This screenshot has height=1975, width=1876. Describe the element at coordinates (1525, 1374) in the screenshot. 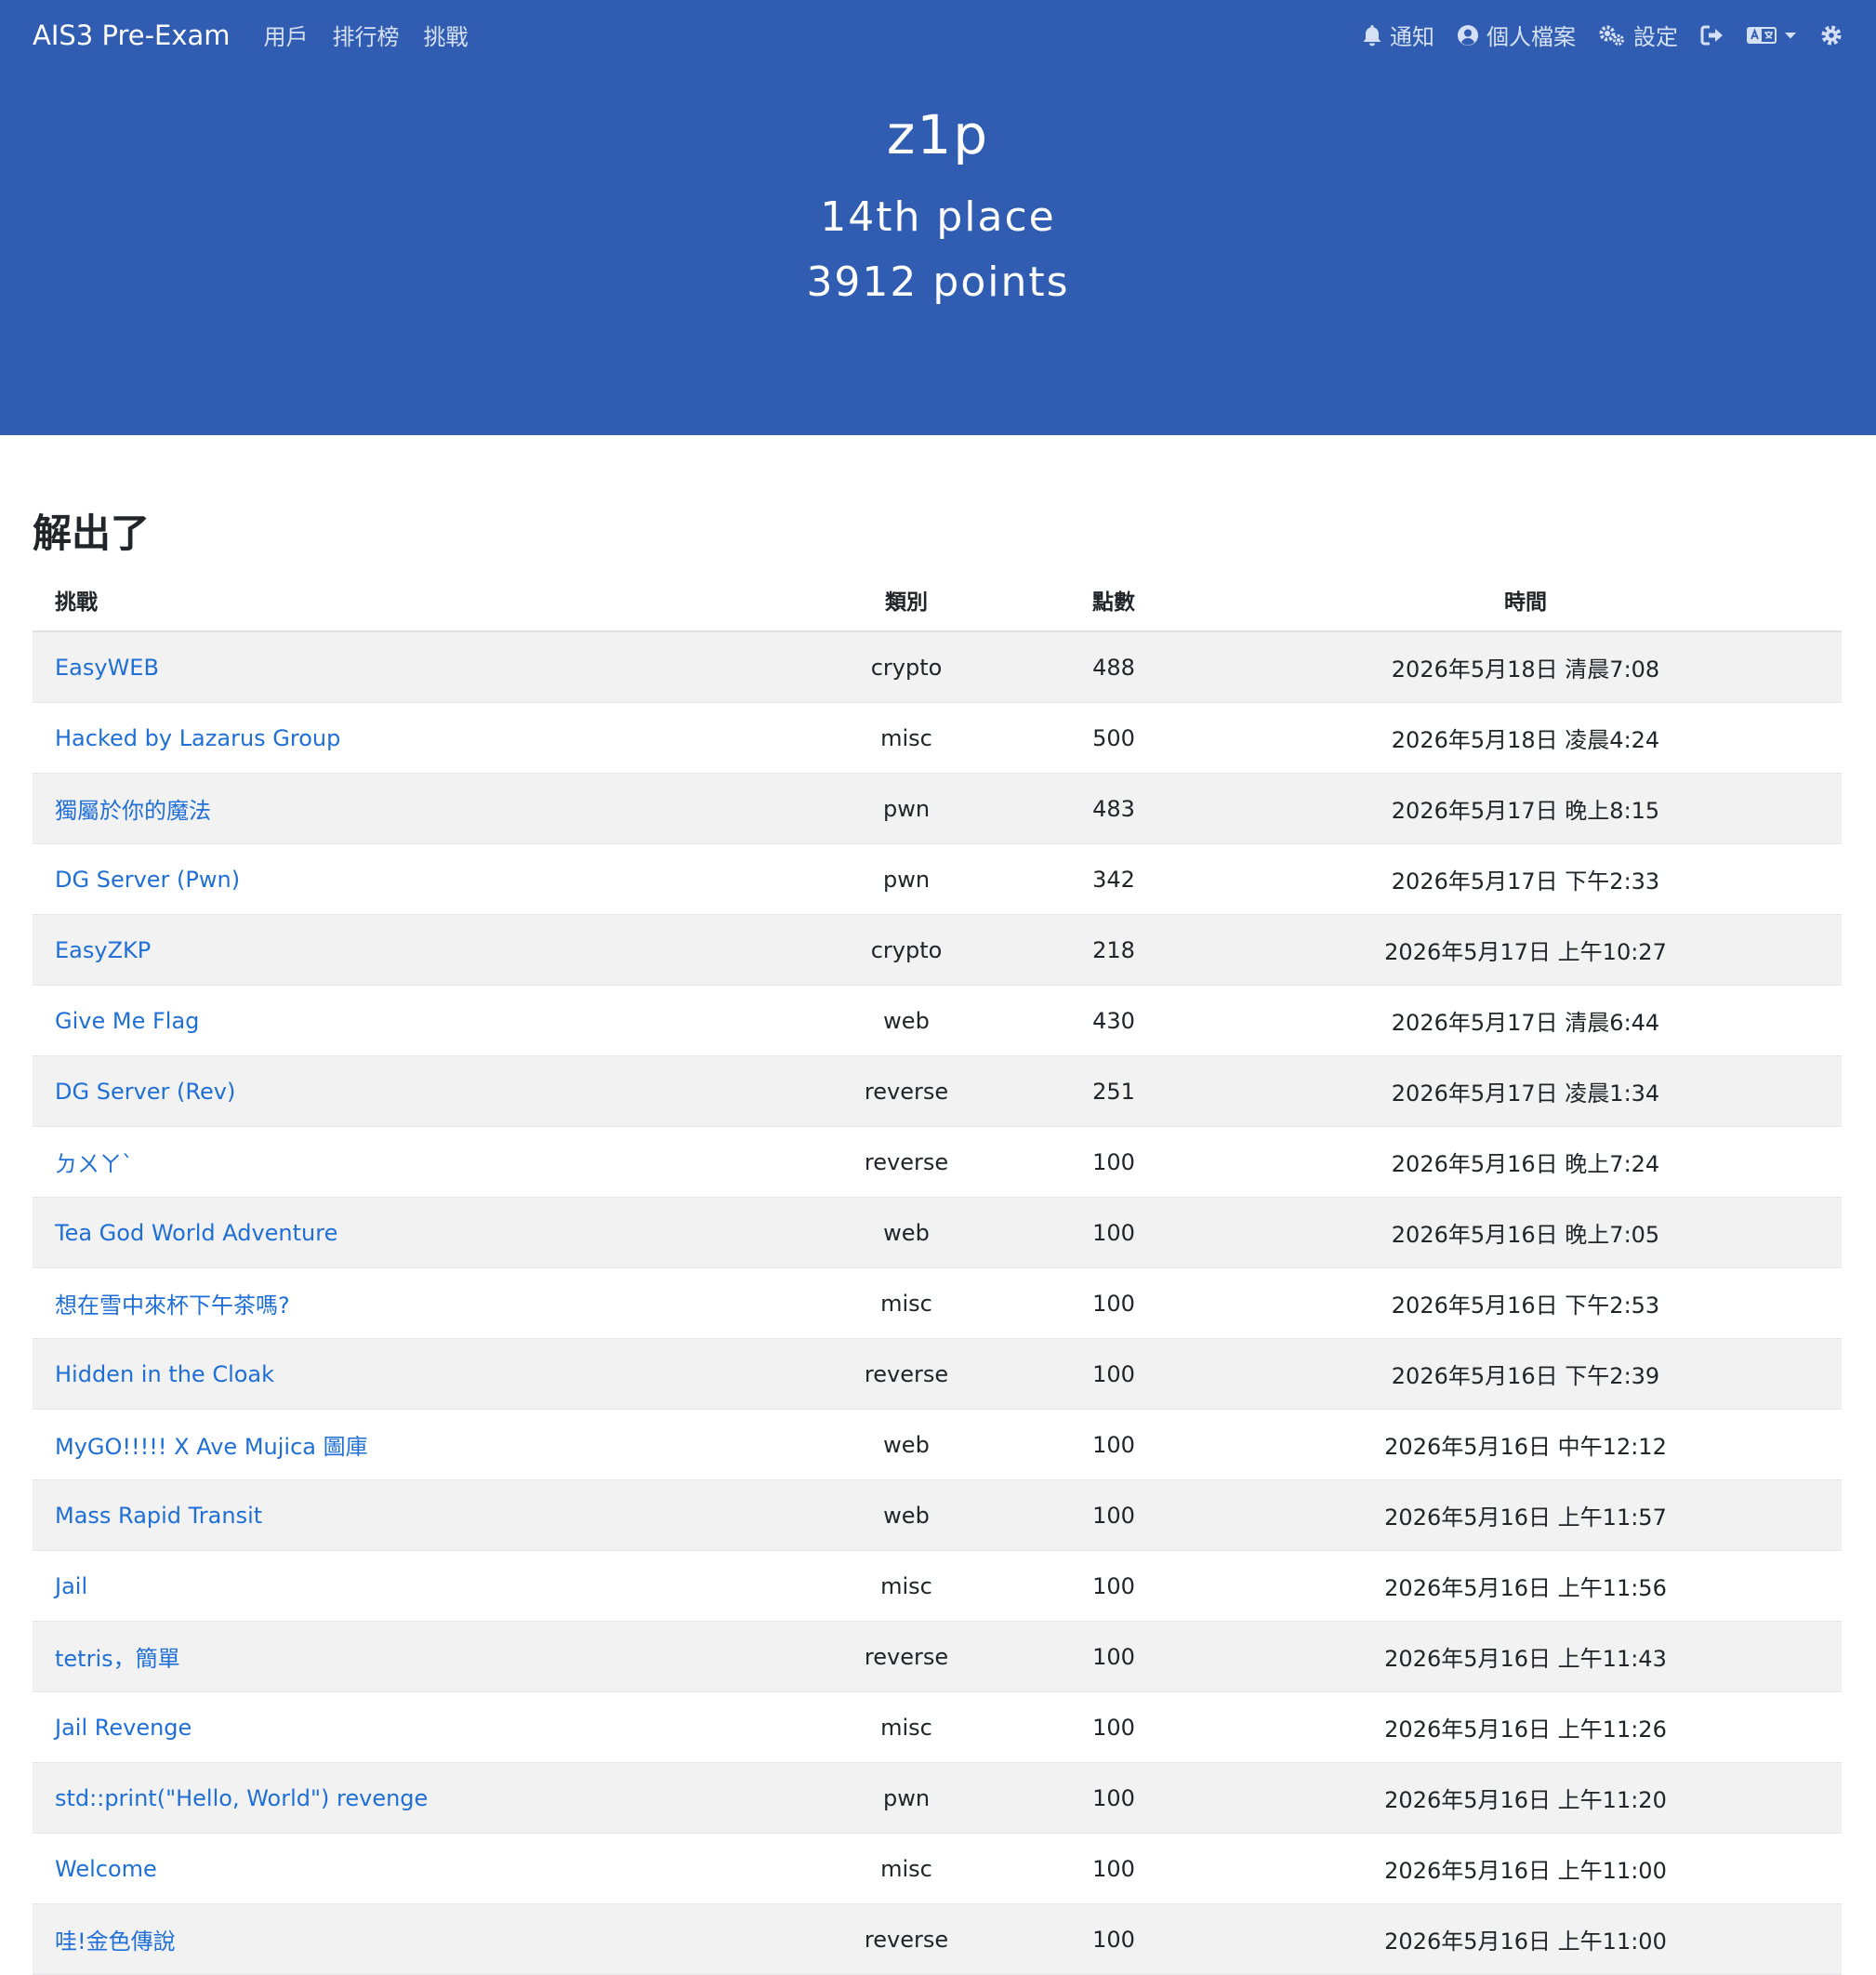

I see `time-cell: 2026年5月16日 下午2:39` at that location.